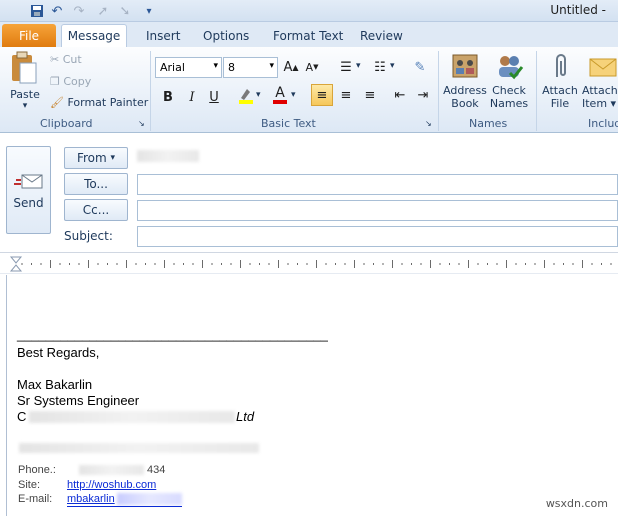 The image size is (618, 516). What do you see at coordinates (214, 97) in the screenshot?
I see `underline-button: U` at bounding box center [214, 97].